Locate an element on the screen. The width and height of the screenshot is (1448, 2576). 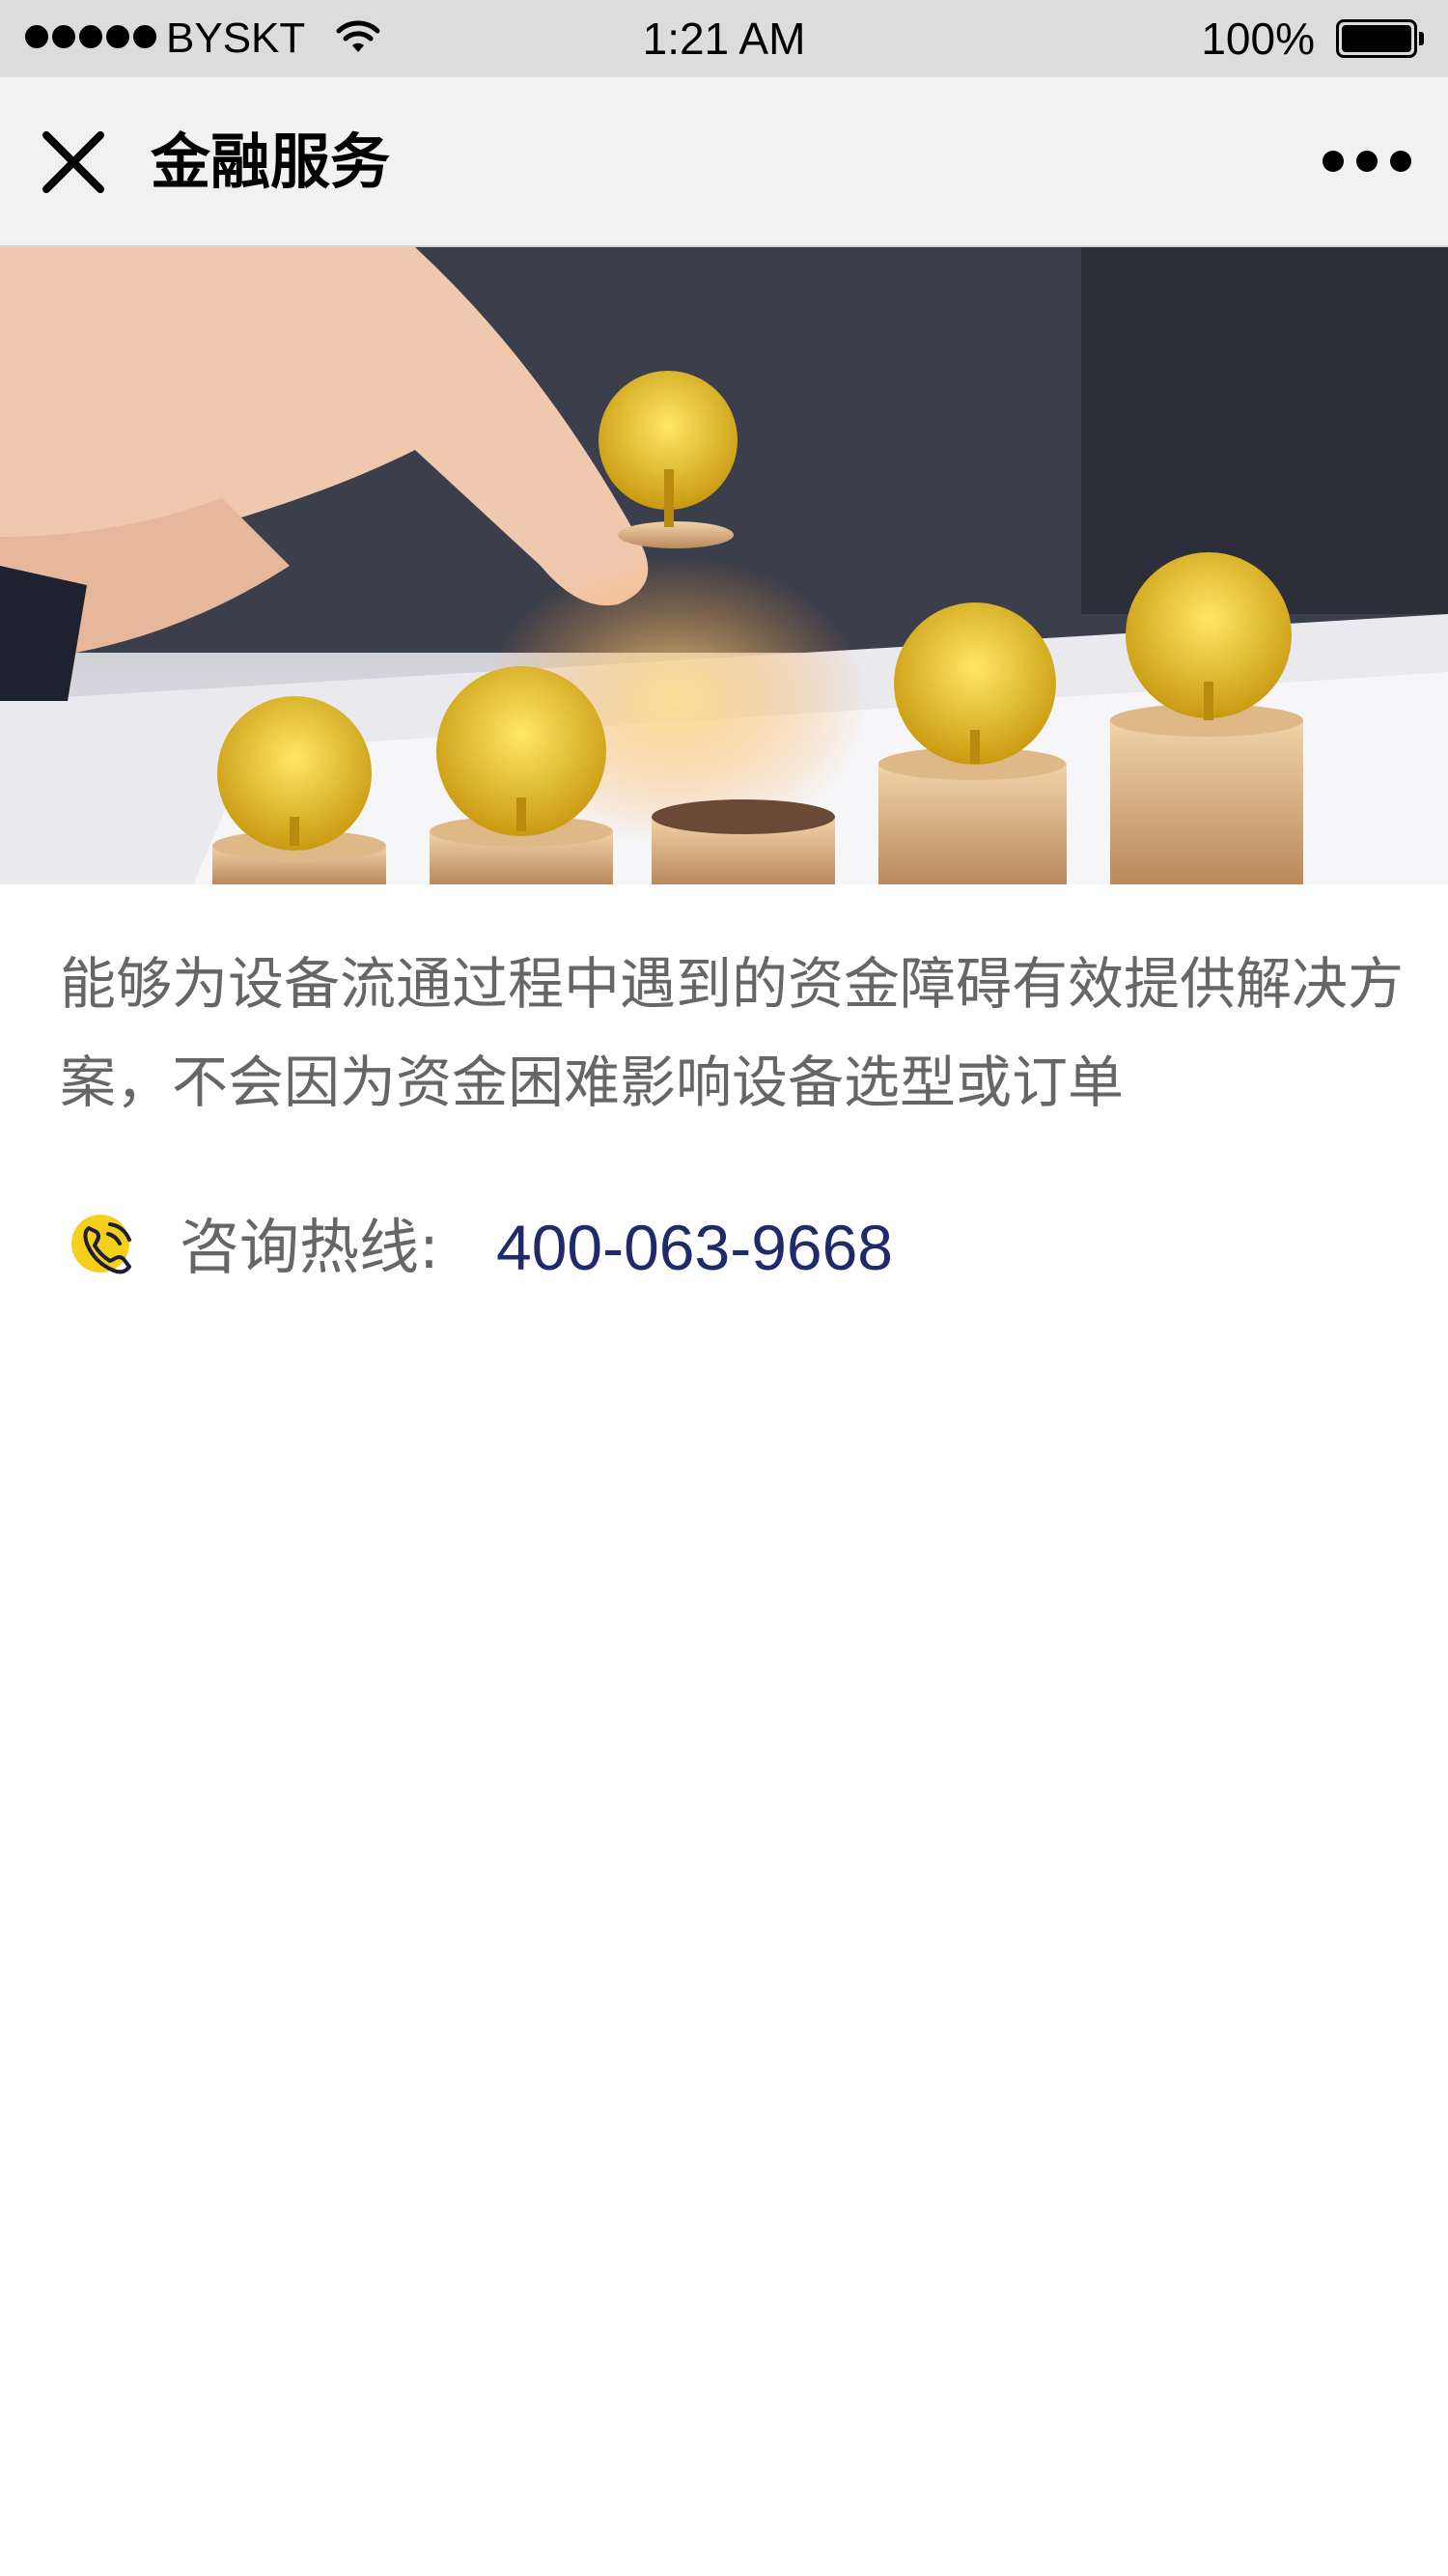
nav-bar: 金融服务 is located at coordinates (724, 162).